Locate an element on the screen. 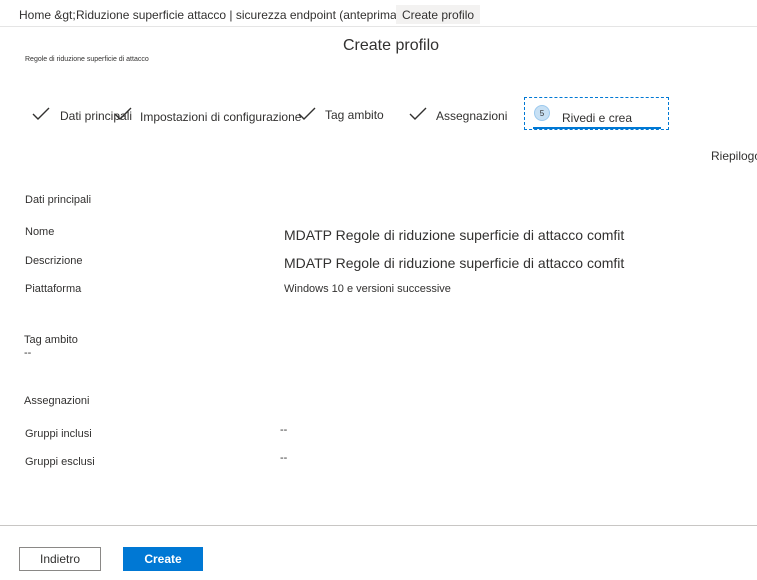 Image resolution: width=757 pixels, height=580 pixels. step-basics is located at coordinates (41, 116).